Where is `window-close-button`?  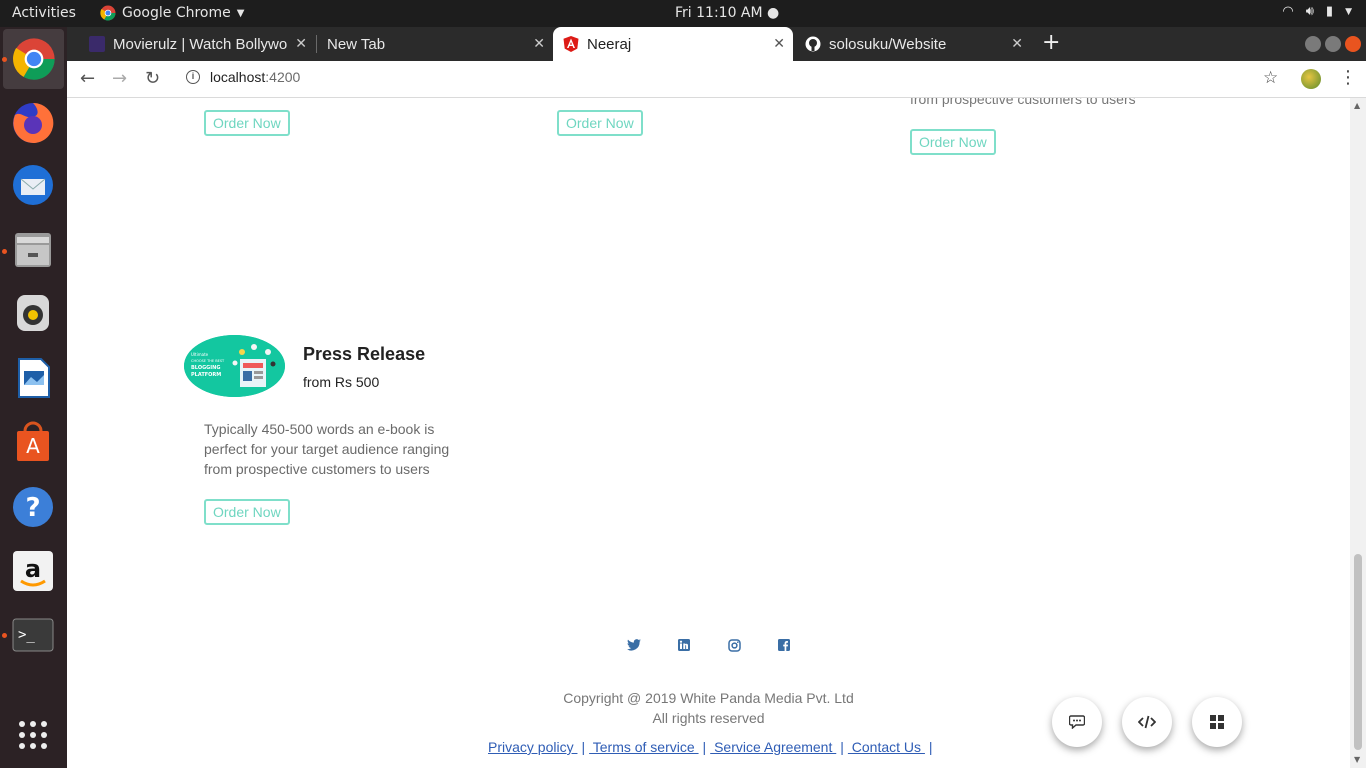 window-close-button is located at coordinates (1353, 44).